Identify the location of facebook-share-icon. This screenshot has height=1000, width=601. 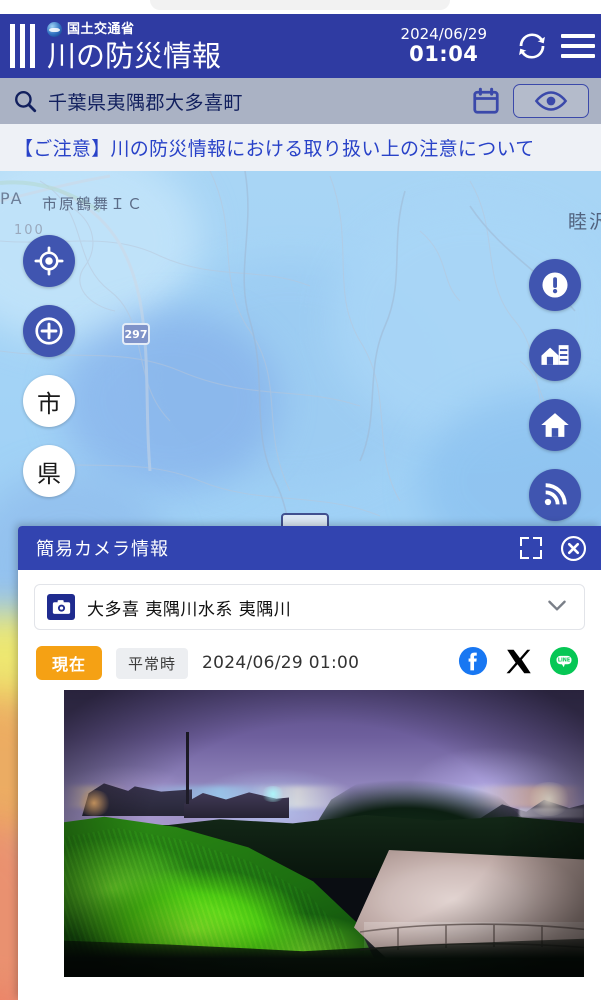
(473, 663).